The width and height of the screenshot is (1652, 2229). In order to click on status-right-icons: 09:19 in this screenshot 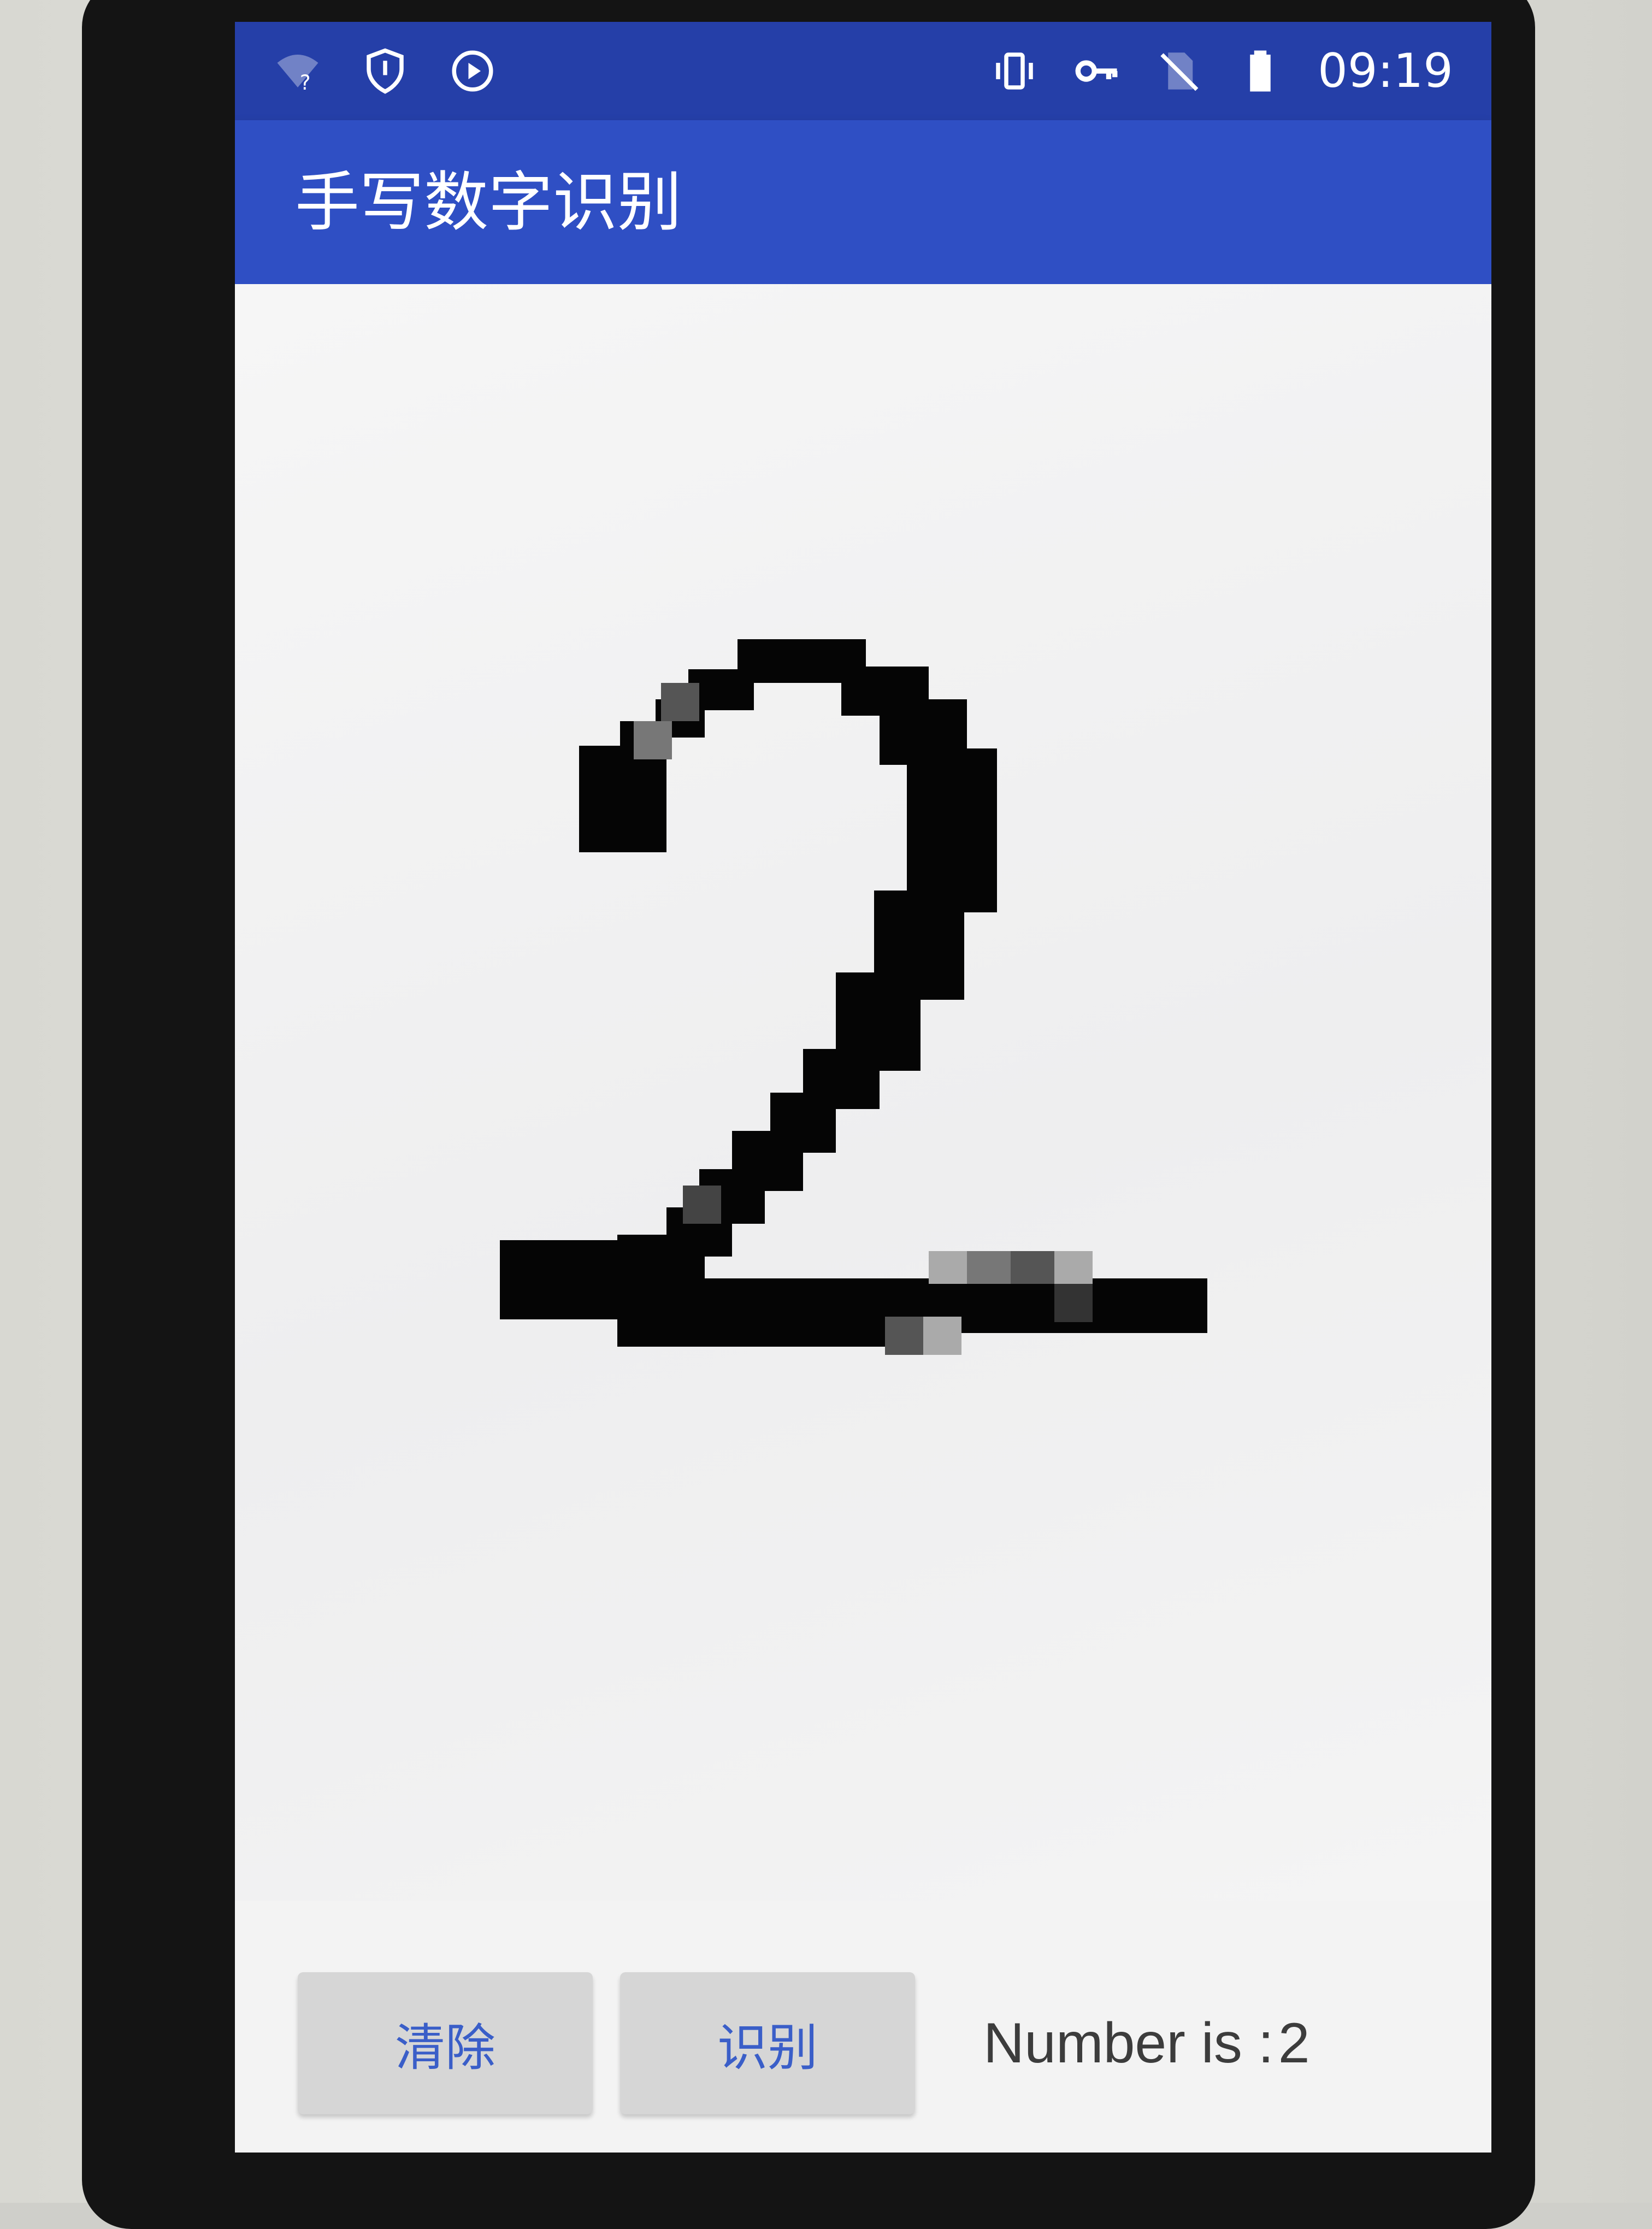, I will do `click(1221, 71)`.